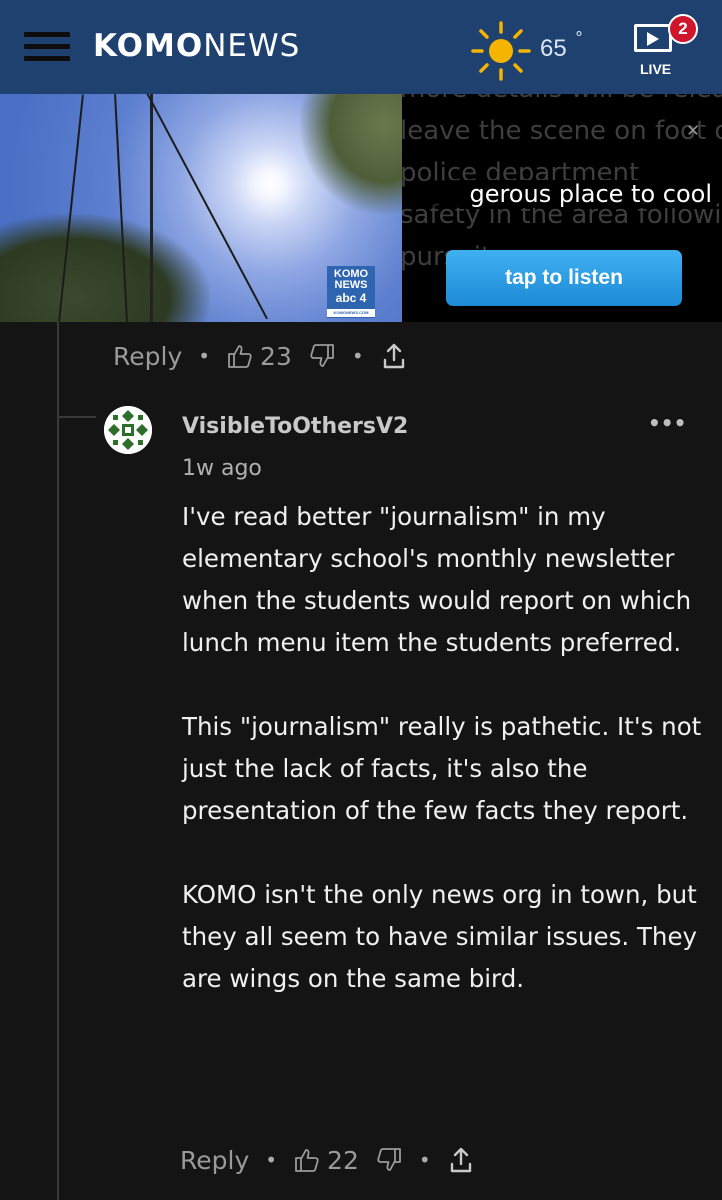 The width and height of the screenshot is (722, 1200). What do you see at coordinates (663, 49) in the screenshot?
I see `live-tv-button: 2 LIVE` at bounding box center [663, 49].